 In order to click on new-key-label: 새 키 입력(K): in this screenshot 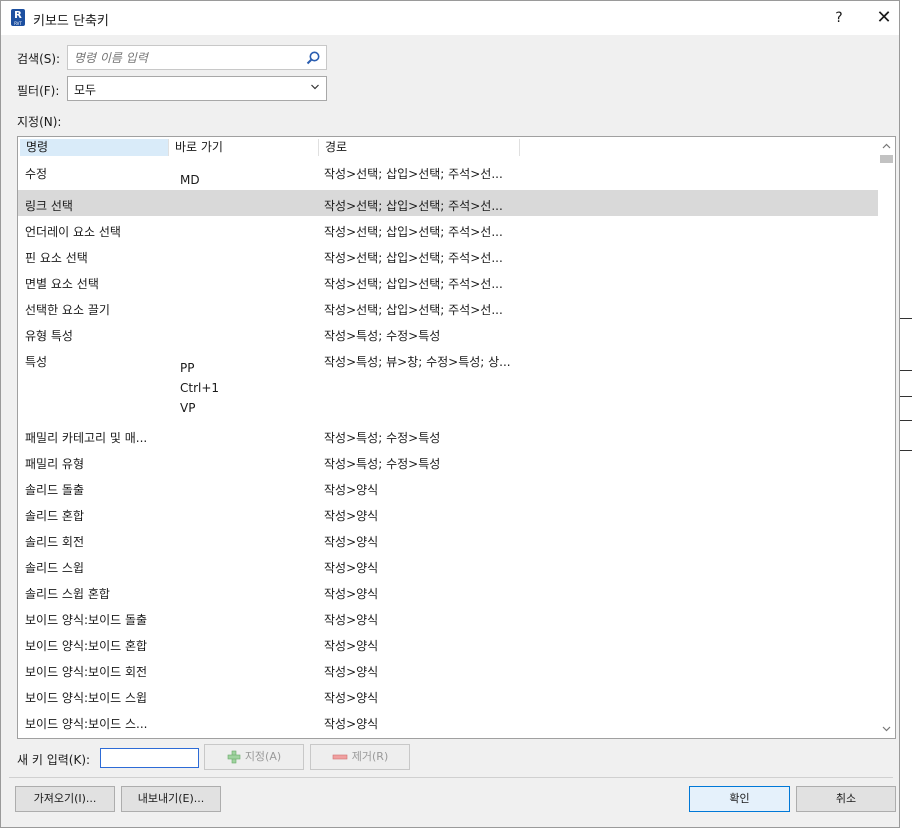, I will do `click(54, 760)`.